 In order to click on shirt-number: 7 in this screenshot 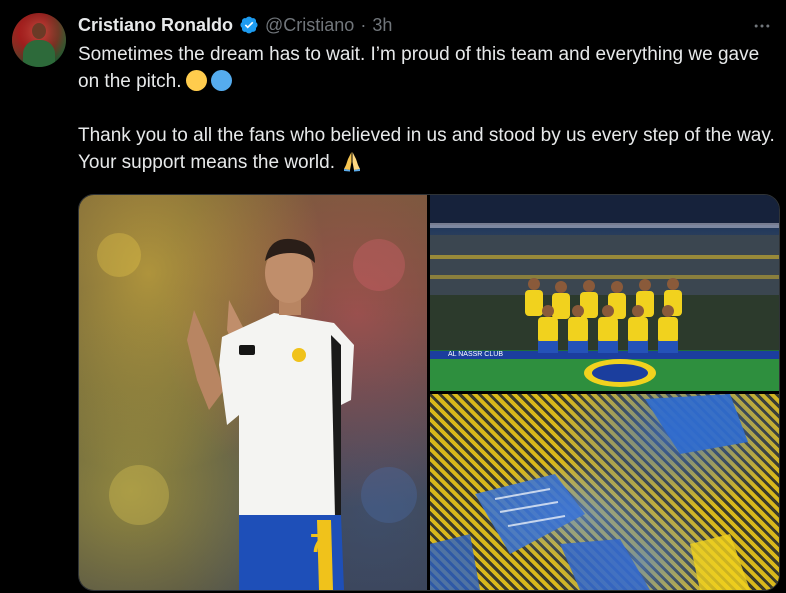, I will do `click(317, 543)`.